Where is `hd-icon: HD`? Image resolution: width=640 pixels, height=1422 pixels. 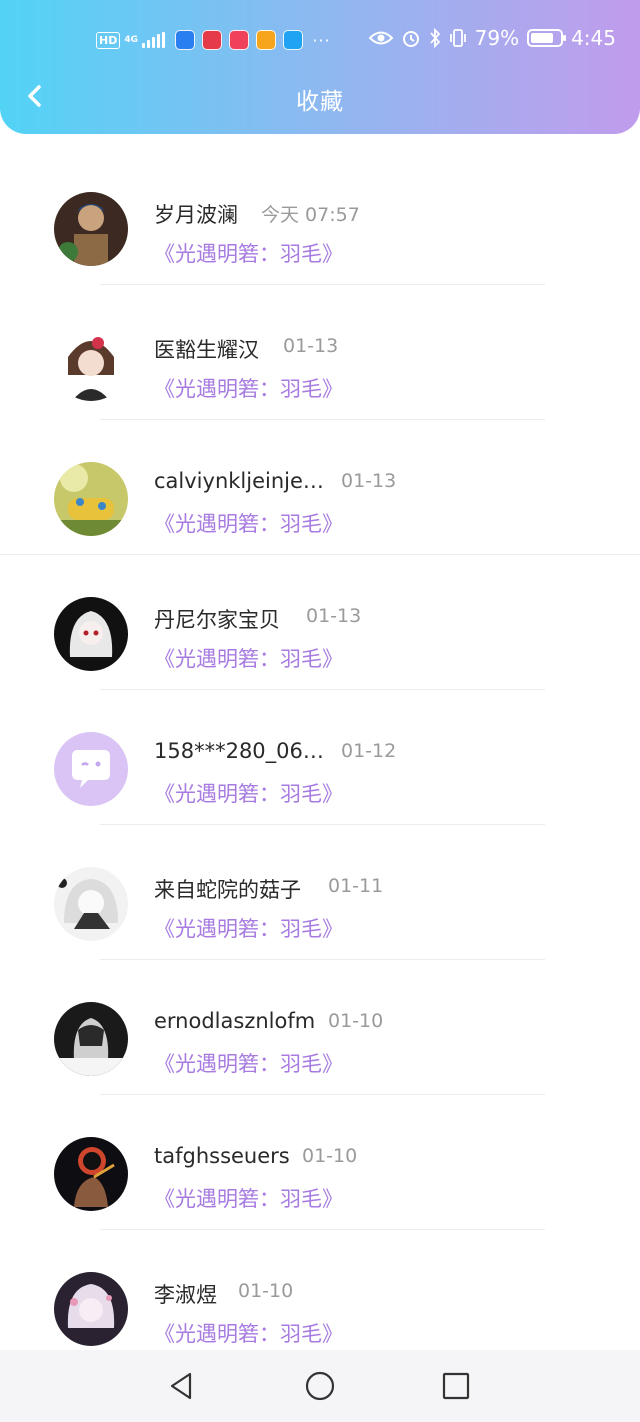
hd-icon: HD is located at coordinates (108, 40).